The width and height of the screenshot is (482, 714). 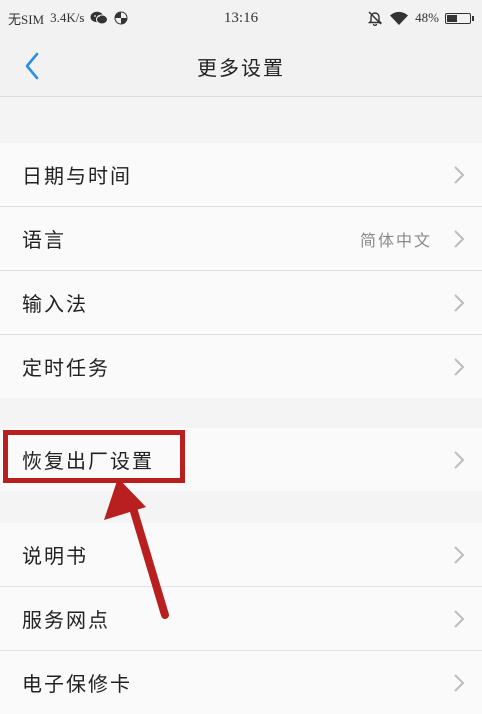 What do you see at coordinates (459, 18) in the screenshot?
I see `battery-icon` at bounding box center [459, 18].